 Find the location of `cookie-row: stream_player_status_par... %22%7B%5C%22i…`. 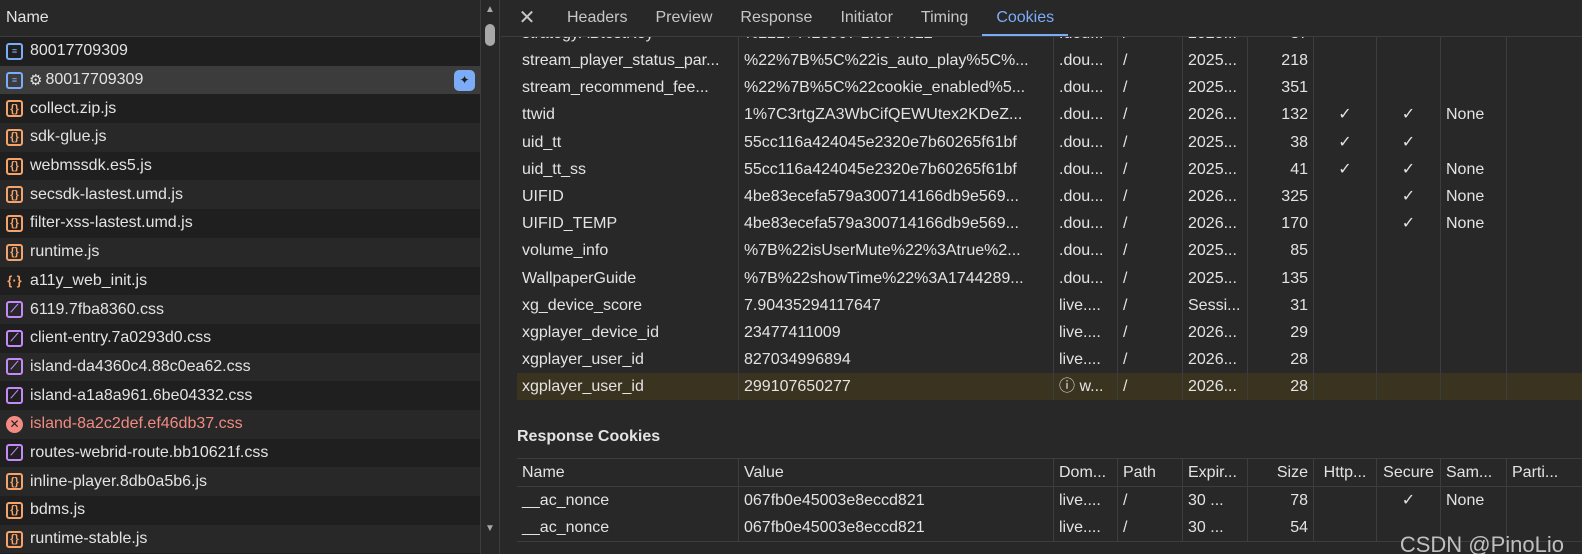

cookie-row: stream_player_status_par... %22%7B%5C%22i… is located at coordinates (1049, 61).